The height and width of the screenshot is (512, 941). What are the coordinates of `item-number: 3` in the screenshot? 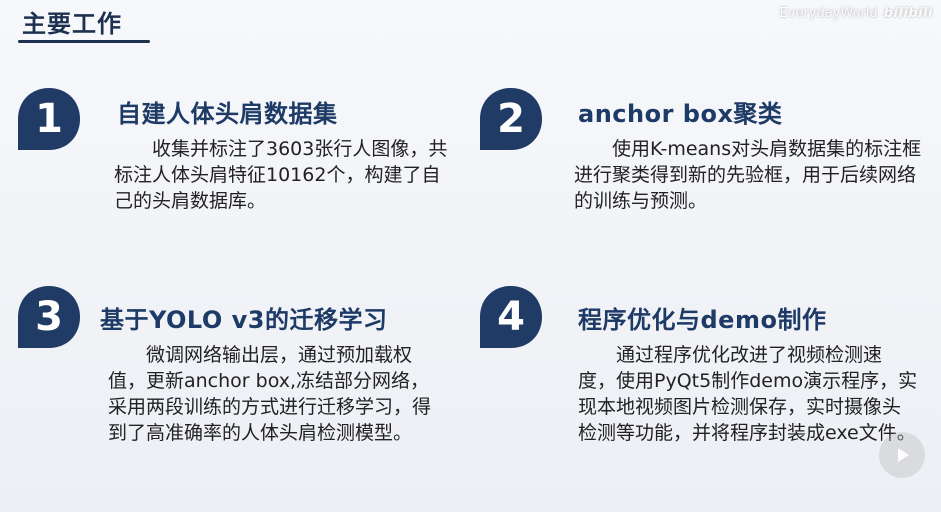 It's located at (49, 317).